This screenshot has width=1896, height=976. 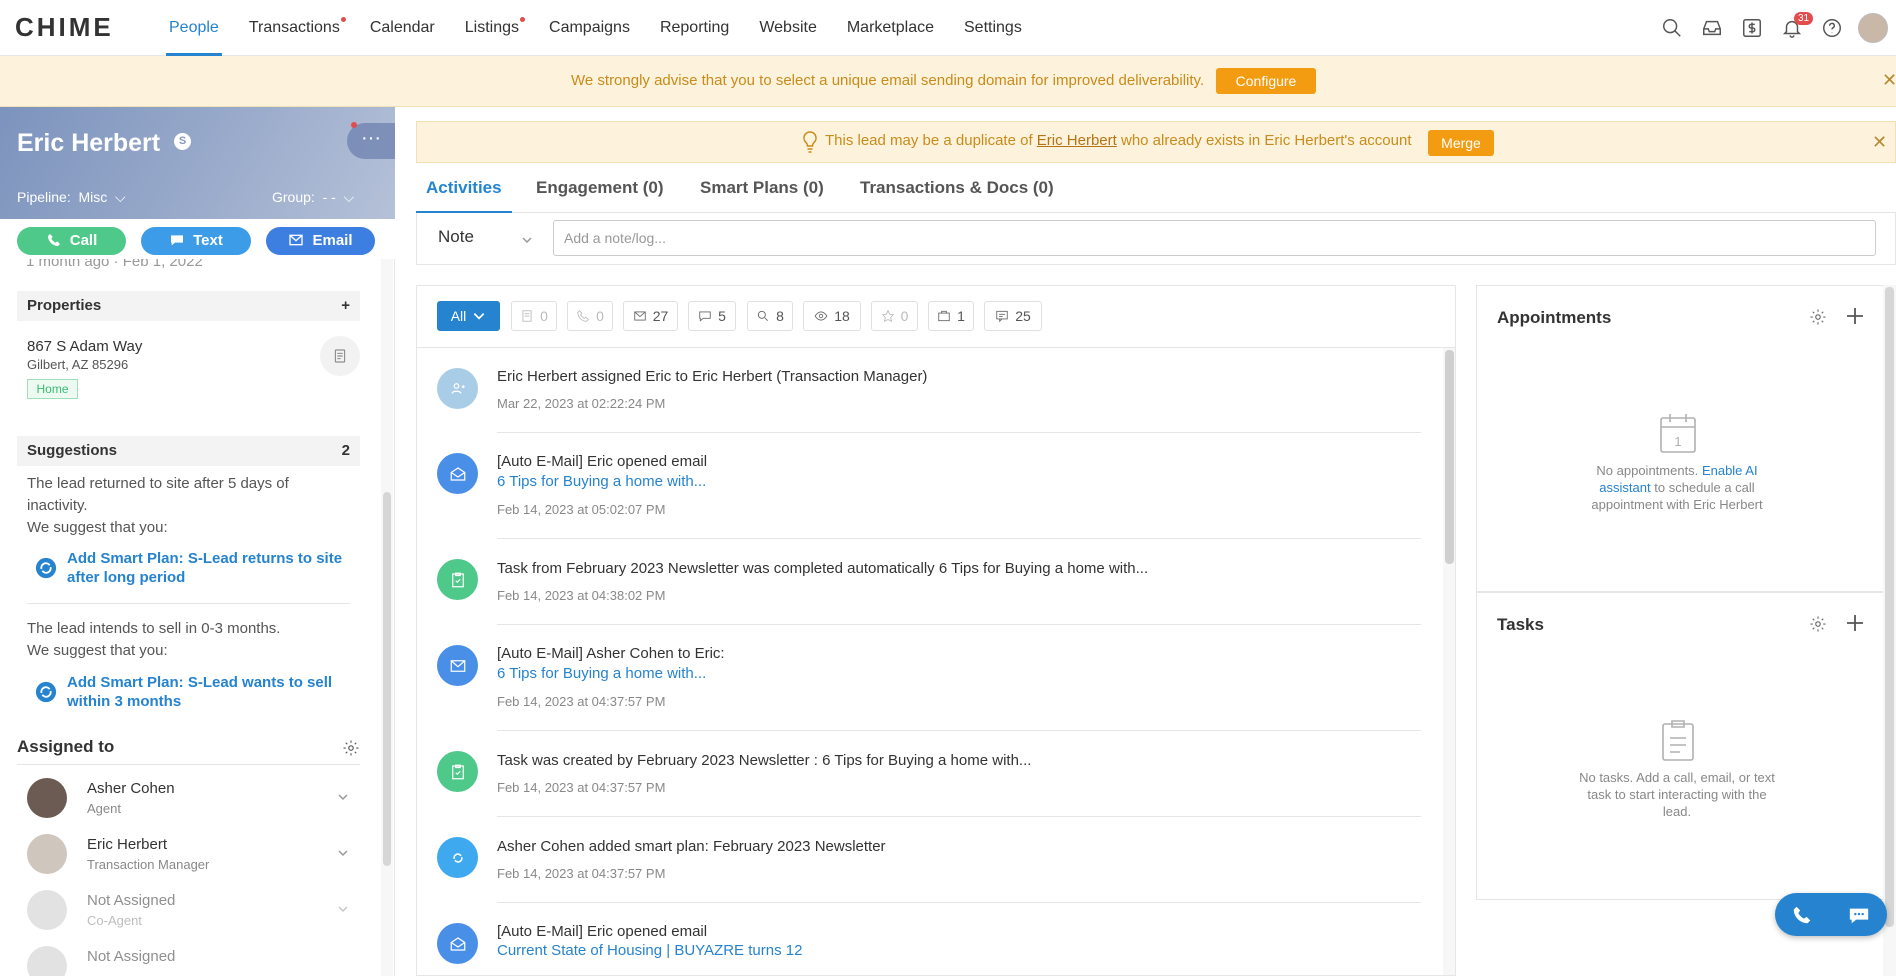 What do you see at coordinates (1678, 740) in the screenshot?
I see `clipboard-icon` at bounding box center [1678, 740].